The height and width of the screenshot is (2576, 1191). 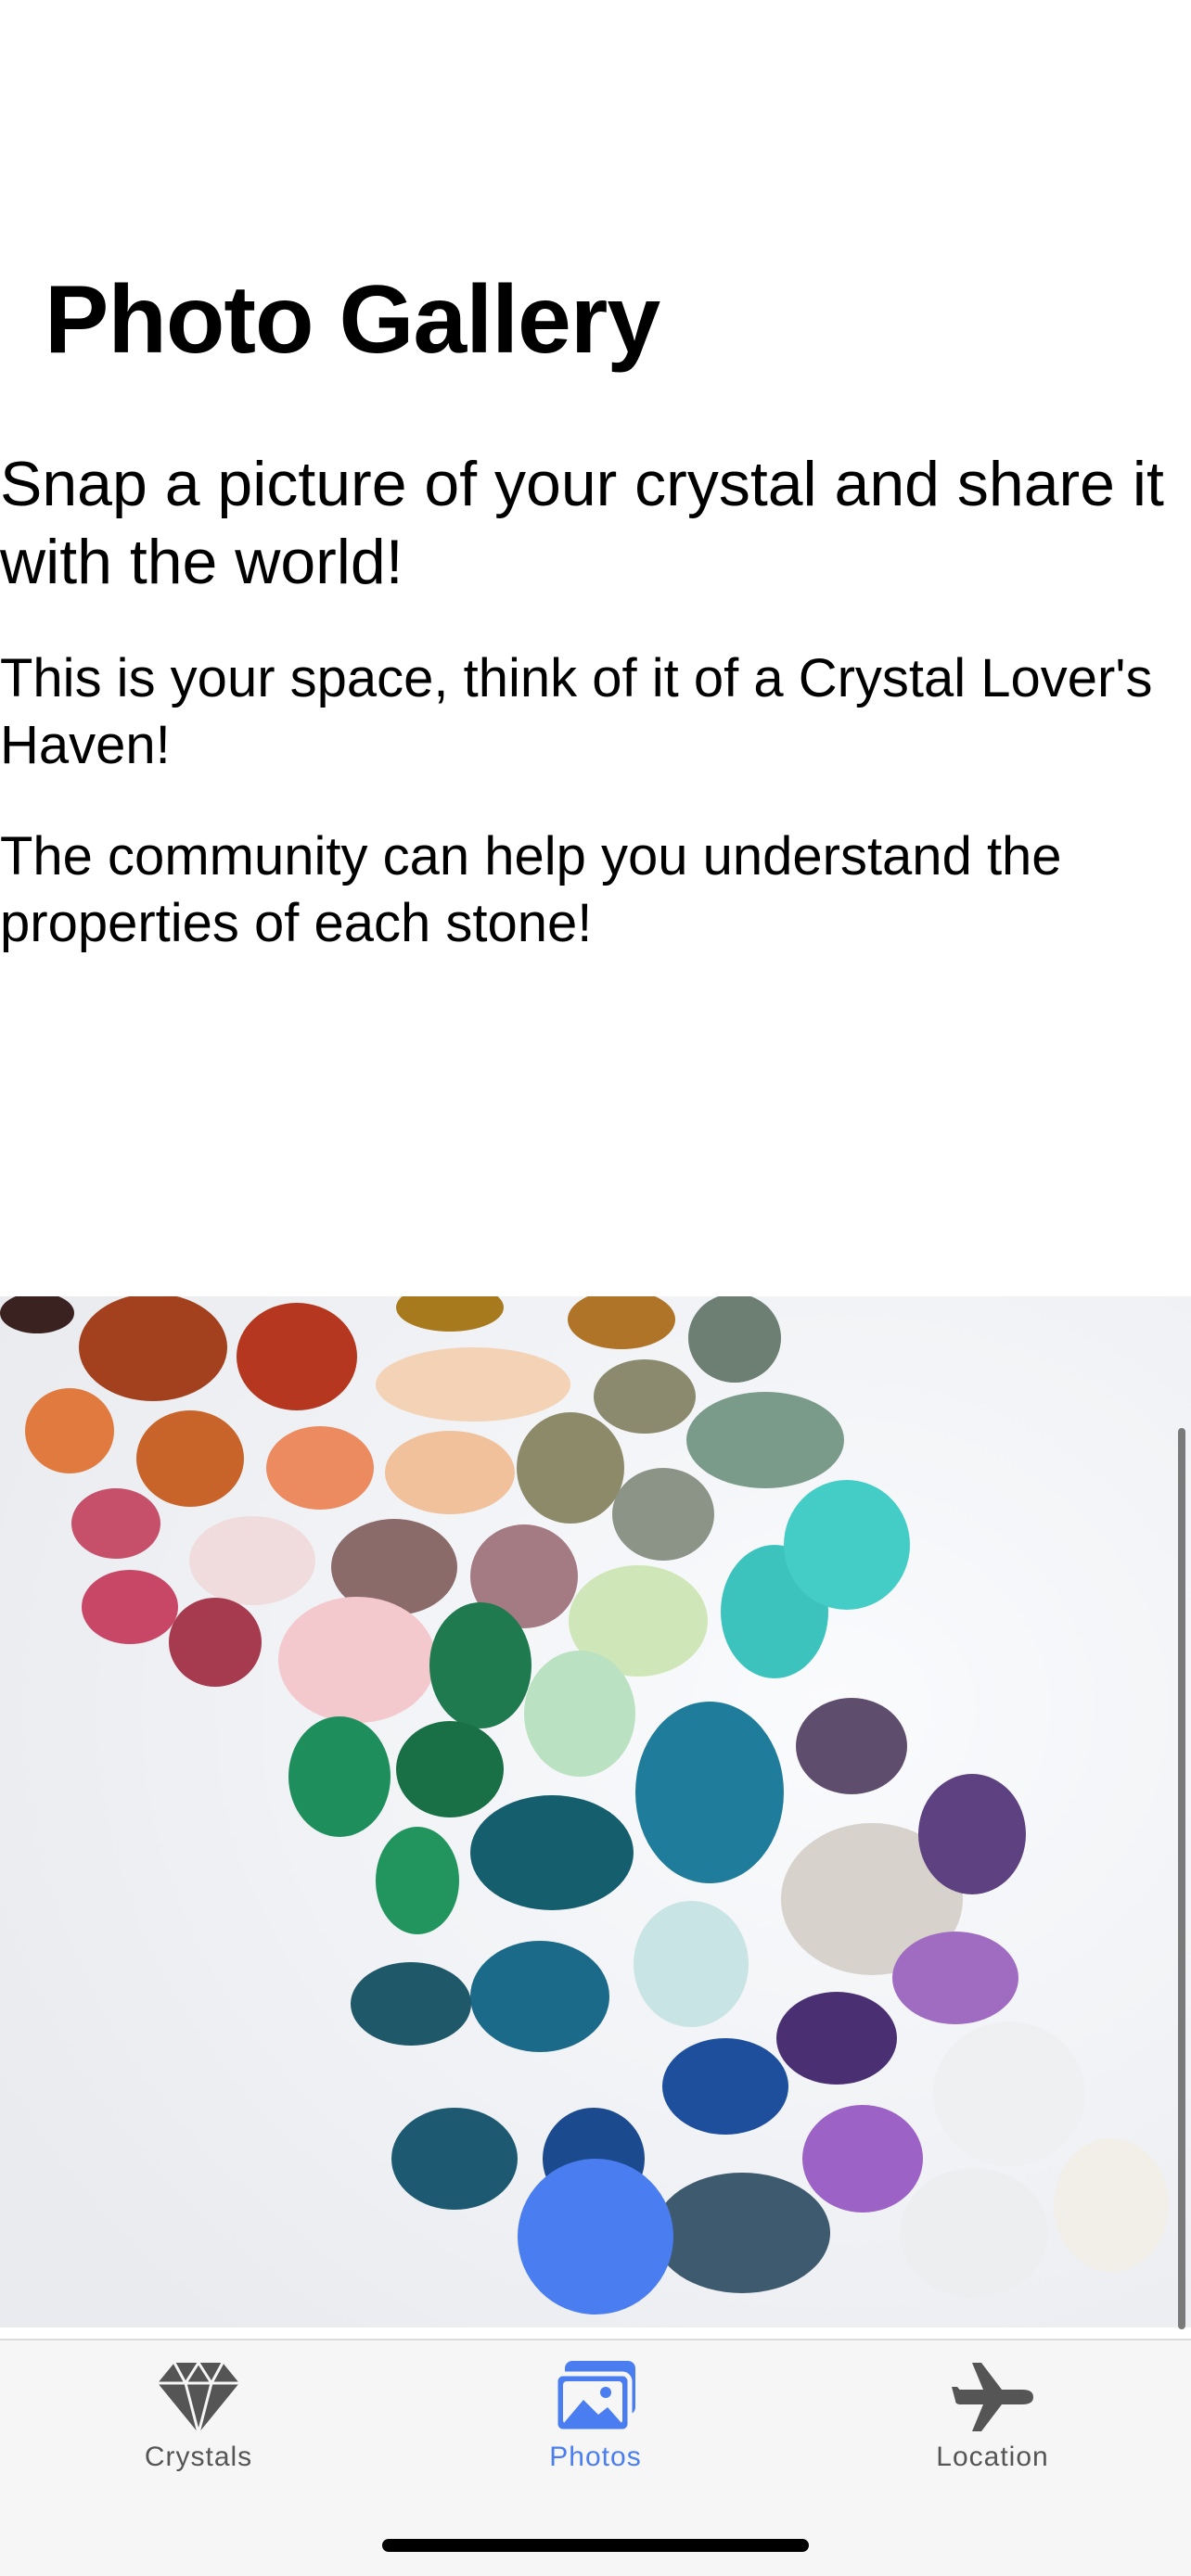 I want to click on tab-location: Location, so click(x=992, y=2428).